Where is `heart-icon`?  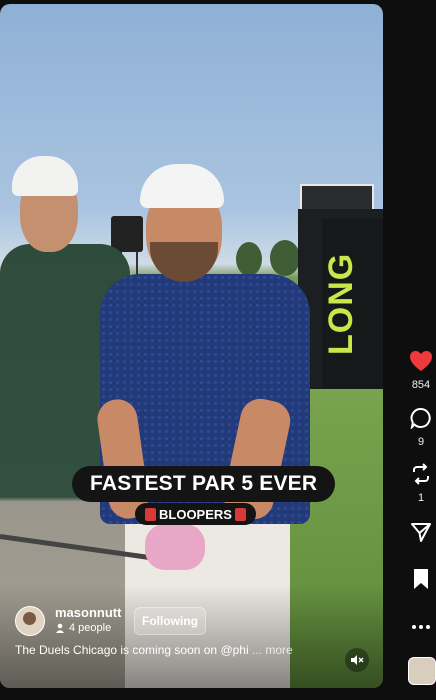 heart-icon is located at coordinates (421, 361).